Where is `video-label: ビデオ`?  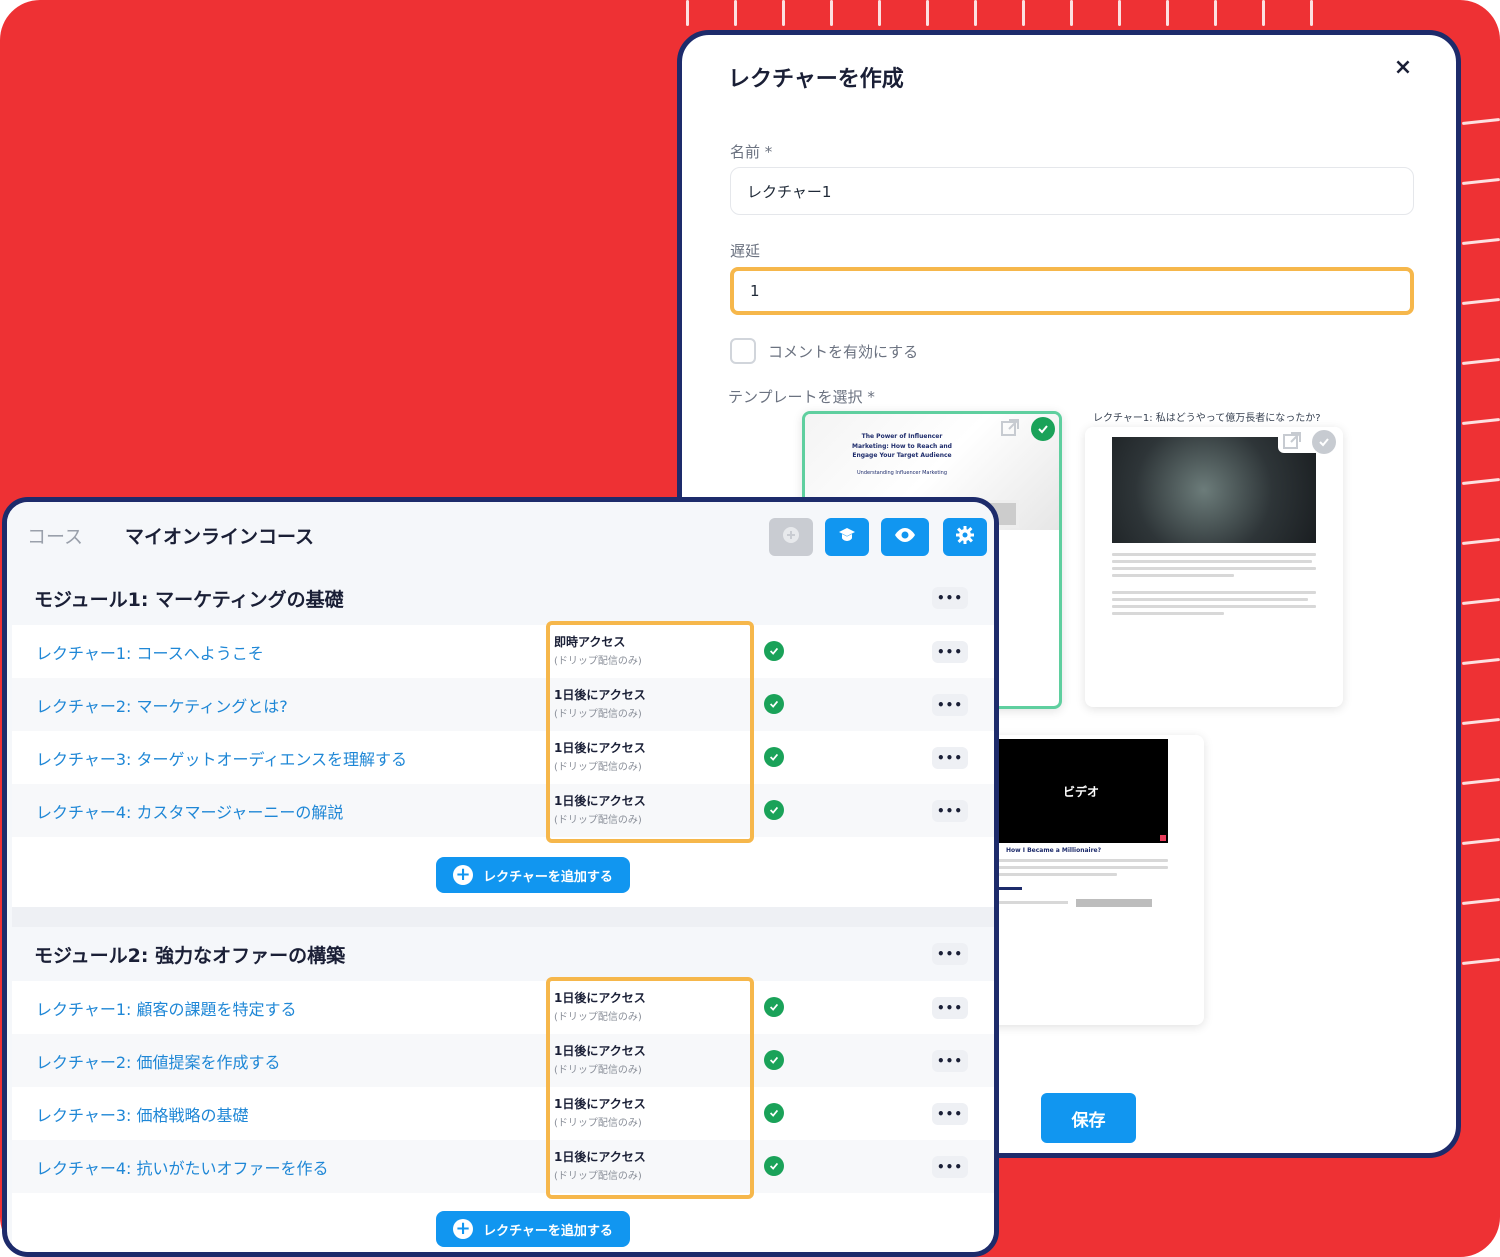 video-label: ビデオ is located at coordinates (1080, 791).